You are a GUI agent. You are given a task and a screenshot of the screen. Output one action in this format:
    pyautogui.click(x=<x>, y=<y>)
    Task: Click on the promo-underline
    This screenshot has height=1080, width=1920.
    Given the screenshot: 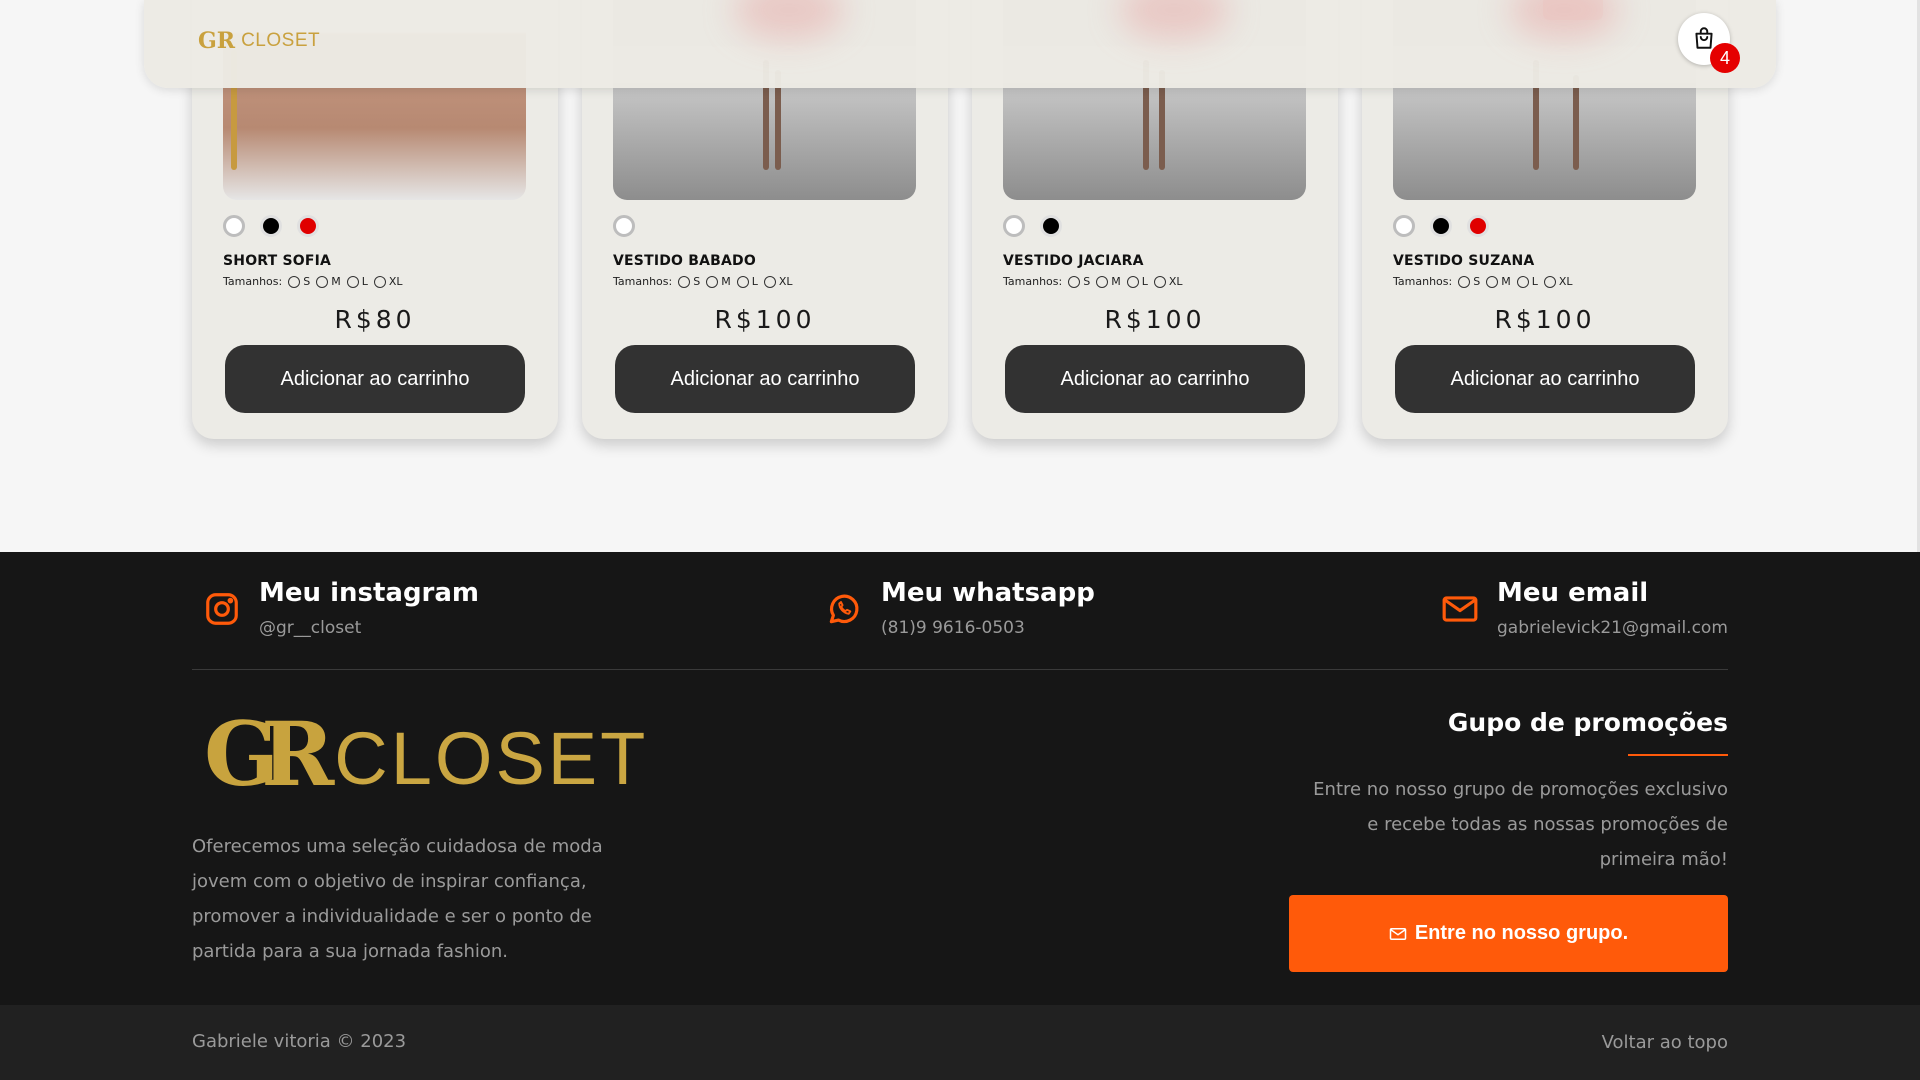 What is the action you would take?
    pyautogui.click(x=1678, y=755)
    